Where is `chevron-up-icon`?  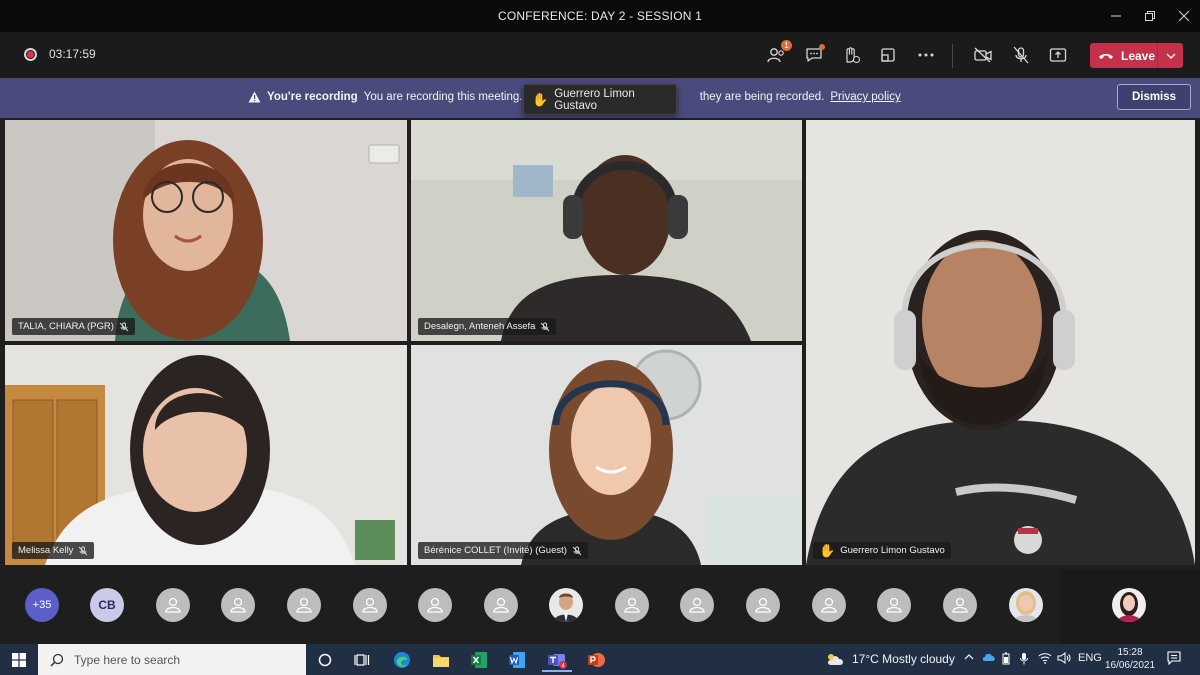 chevron-up-icon is located at coordinates (969, 657).